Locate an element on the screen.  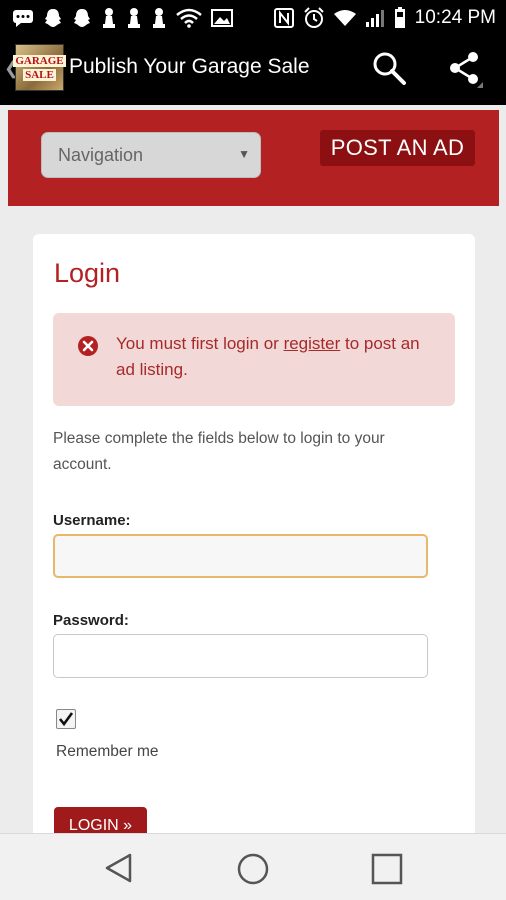
system-icons: 10:24 PM is located at coordinates (384, 18).